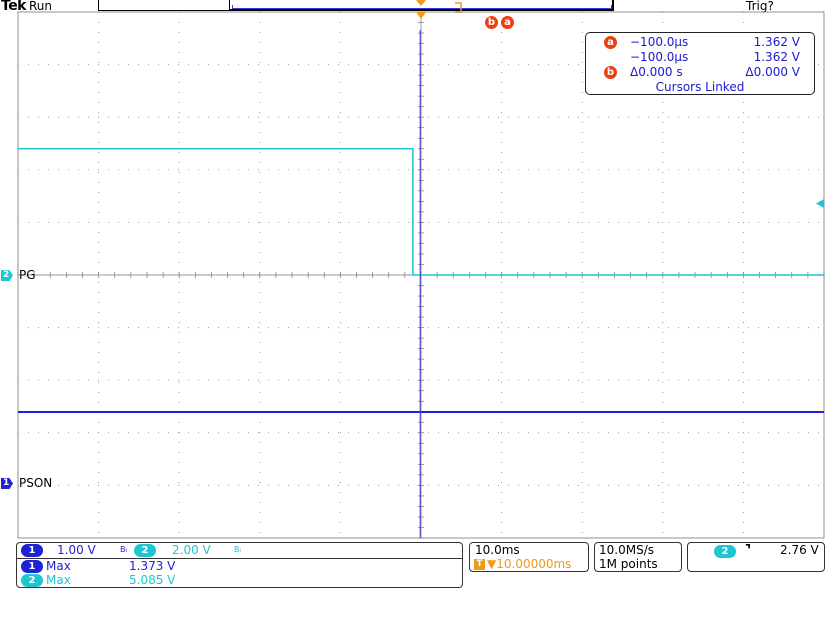 The height and width of the screenshot is (620, 827). I want to click on ch1-meas-value: 1.373 V, so click(152, 566).